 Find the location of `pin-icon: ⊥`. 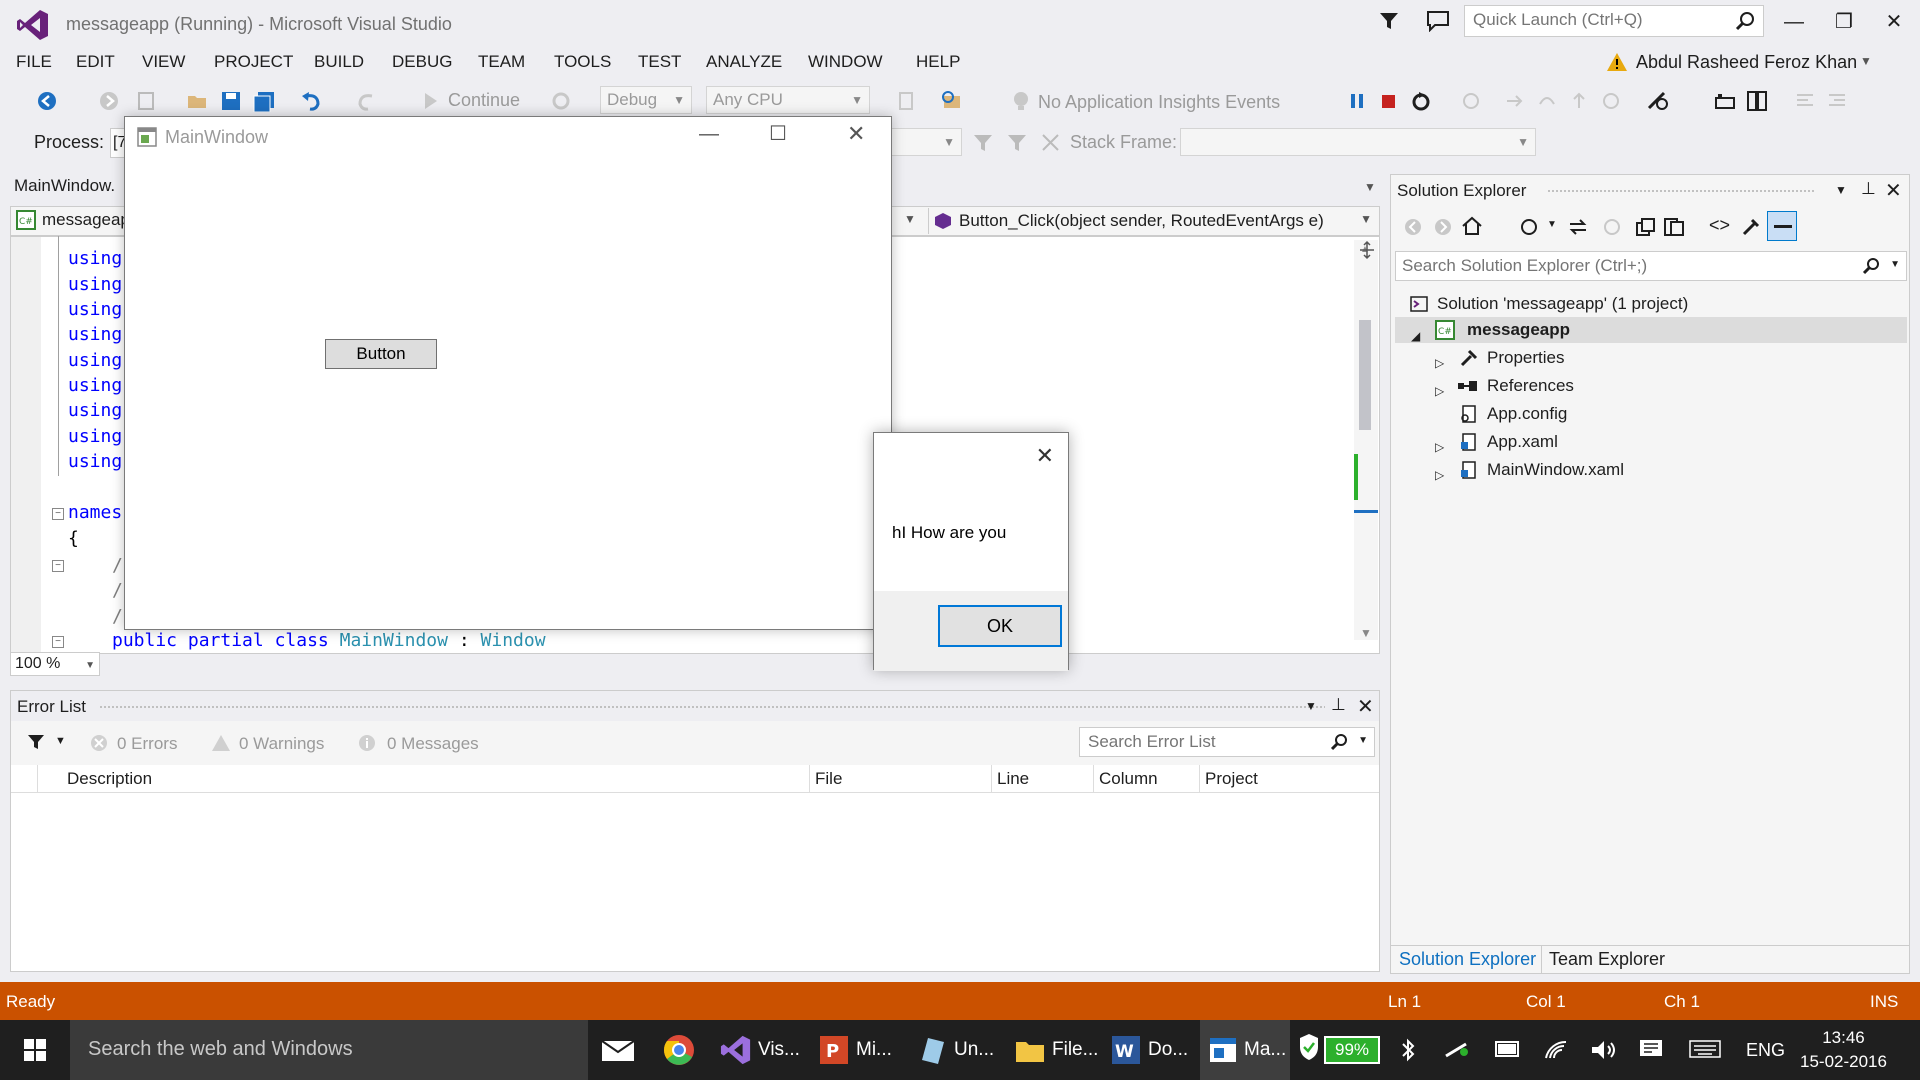

pin-icon: ⊥ is located at coordinates (1868, 189).